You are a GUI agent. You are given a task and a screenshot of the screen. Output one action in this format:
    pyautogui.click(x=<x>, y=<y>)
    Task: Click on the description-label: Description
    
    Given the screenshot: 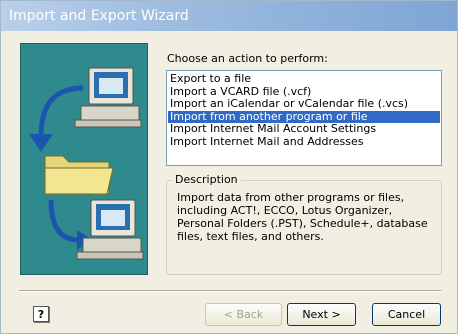 What is the action you would take?
    pyautogui.click(x=206, y=179)
    